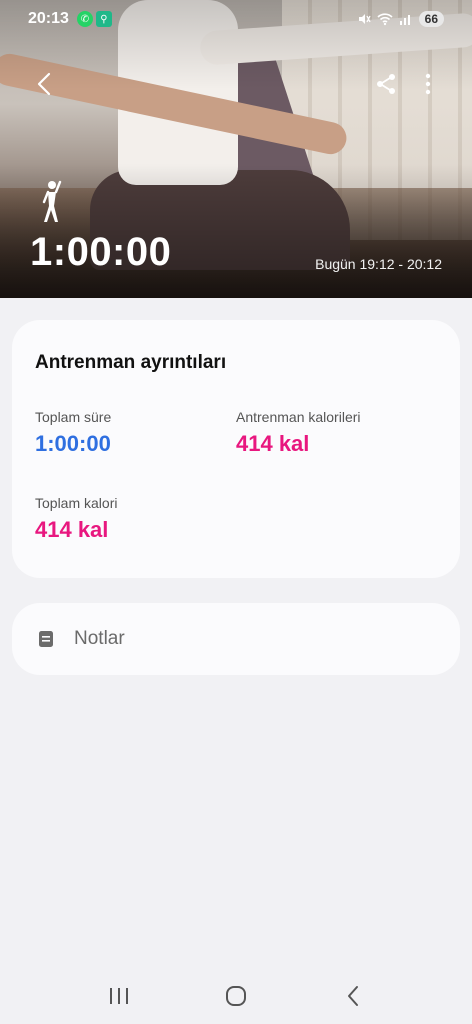 This screenshot has height=1024, width=472. Describe the element at coordinates (76, 503) in the screenshot. I see `total-calories-label: Toplam kalori` at that location.